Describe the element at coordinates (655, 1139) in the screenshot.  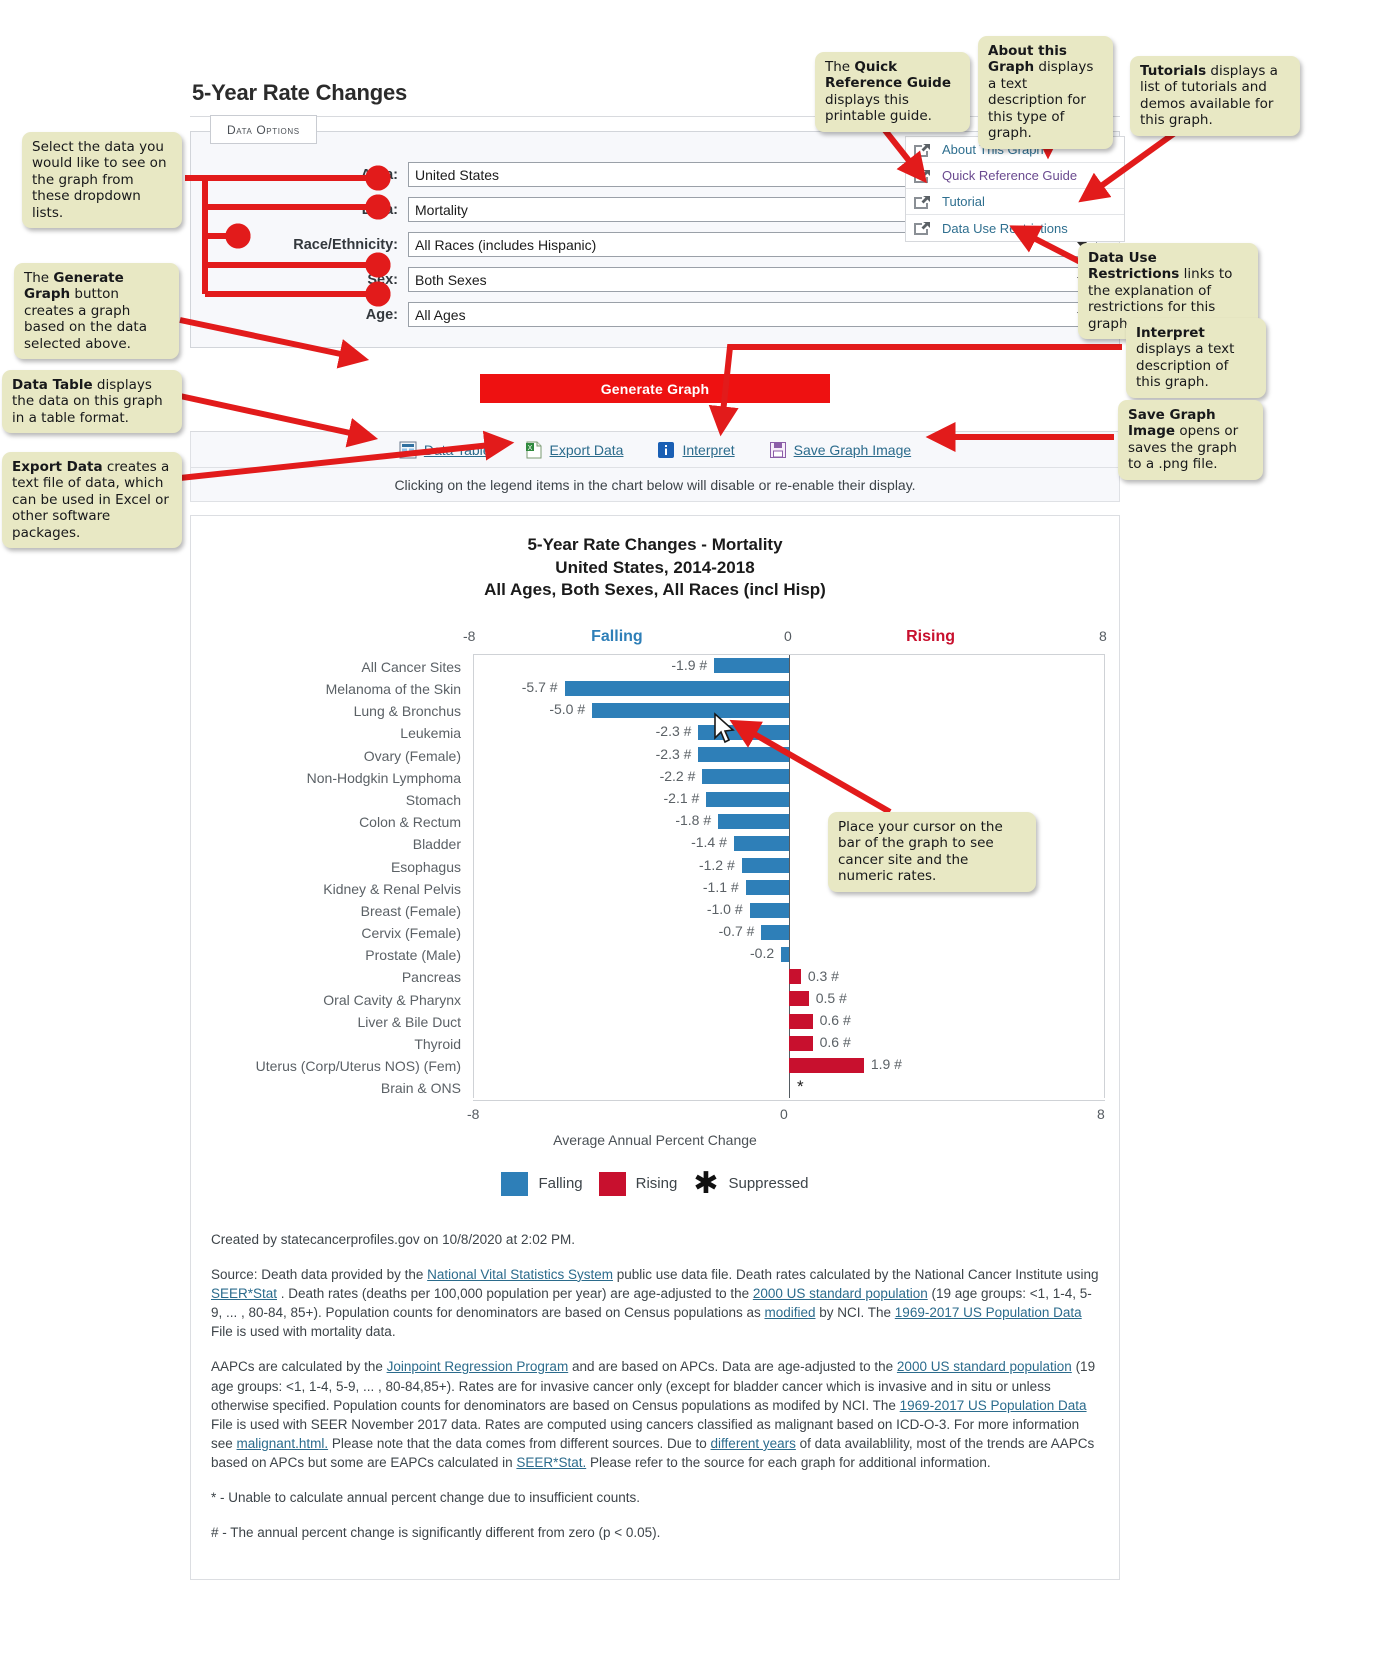
I see `x-axis-label: Average Annual Percent Change` at that location.